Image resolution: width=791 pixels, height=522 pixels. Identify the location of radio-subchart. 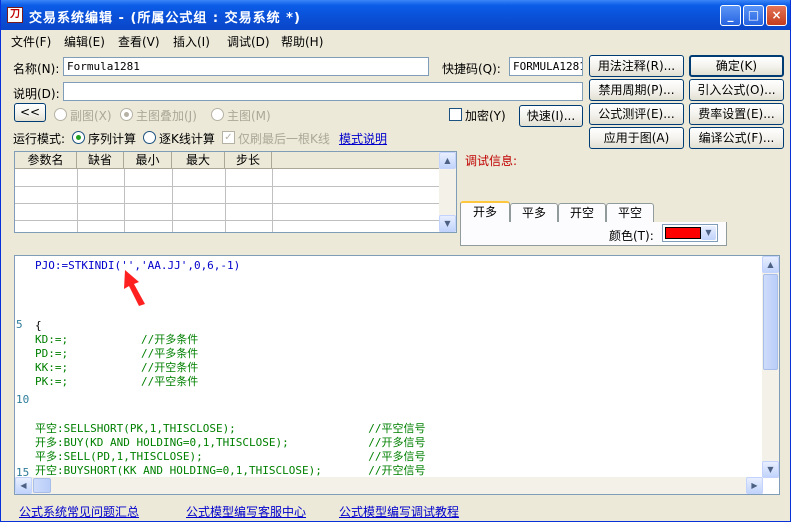
(60, 114).